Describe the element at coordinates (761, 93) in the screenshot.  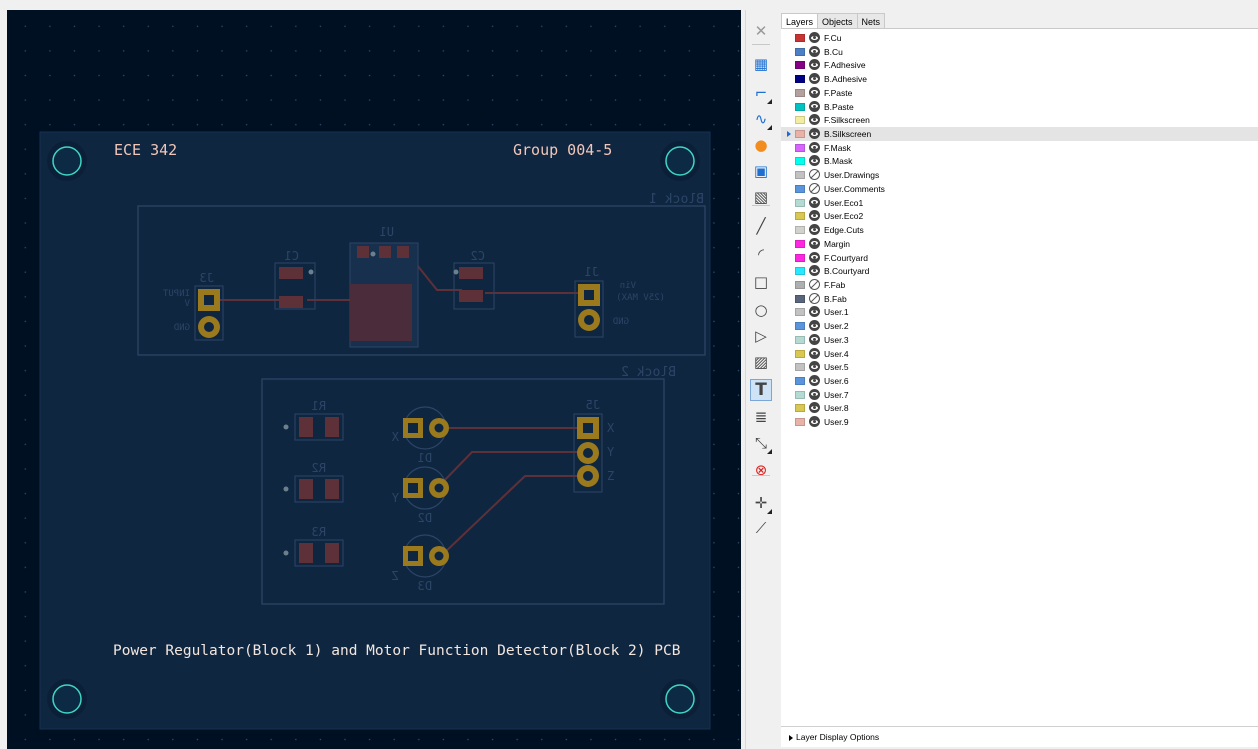
I see `route-track-tool-icon: ⌐` at that location.